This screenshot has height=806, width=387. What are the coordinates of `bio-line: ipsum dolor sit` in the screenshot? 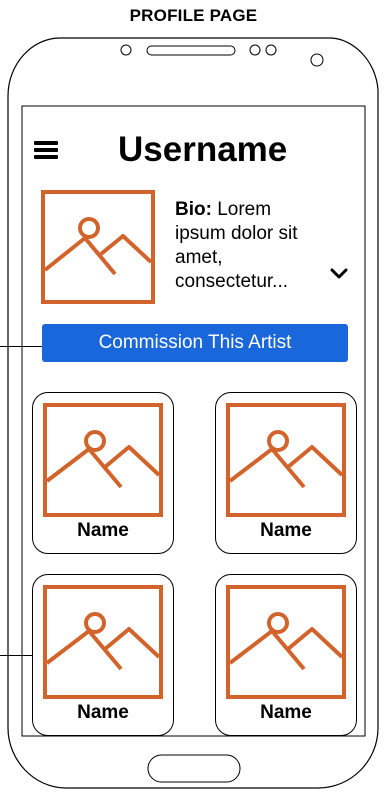 It's located at (236, 233).